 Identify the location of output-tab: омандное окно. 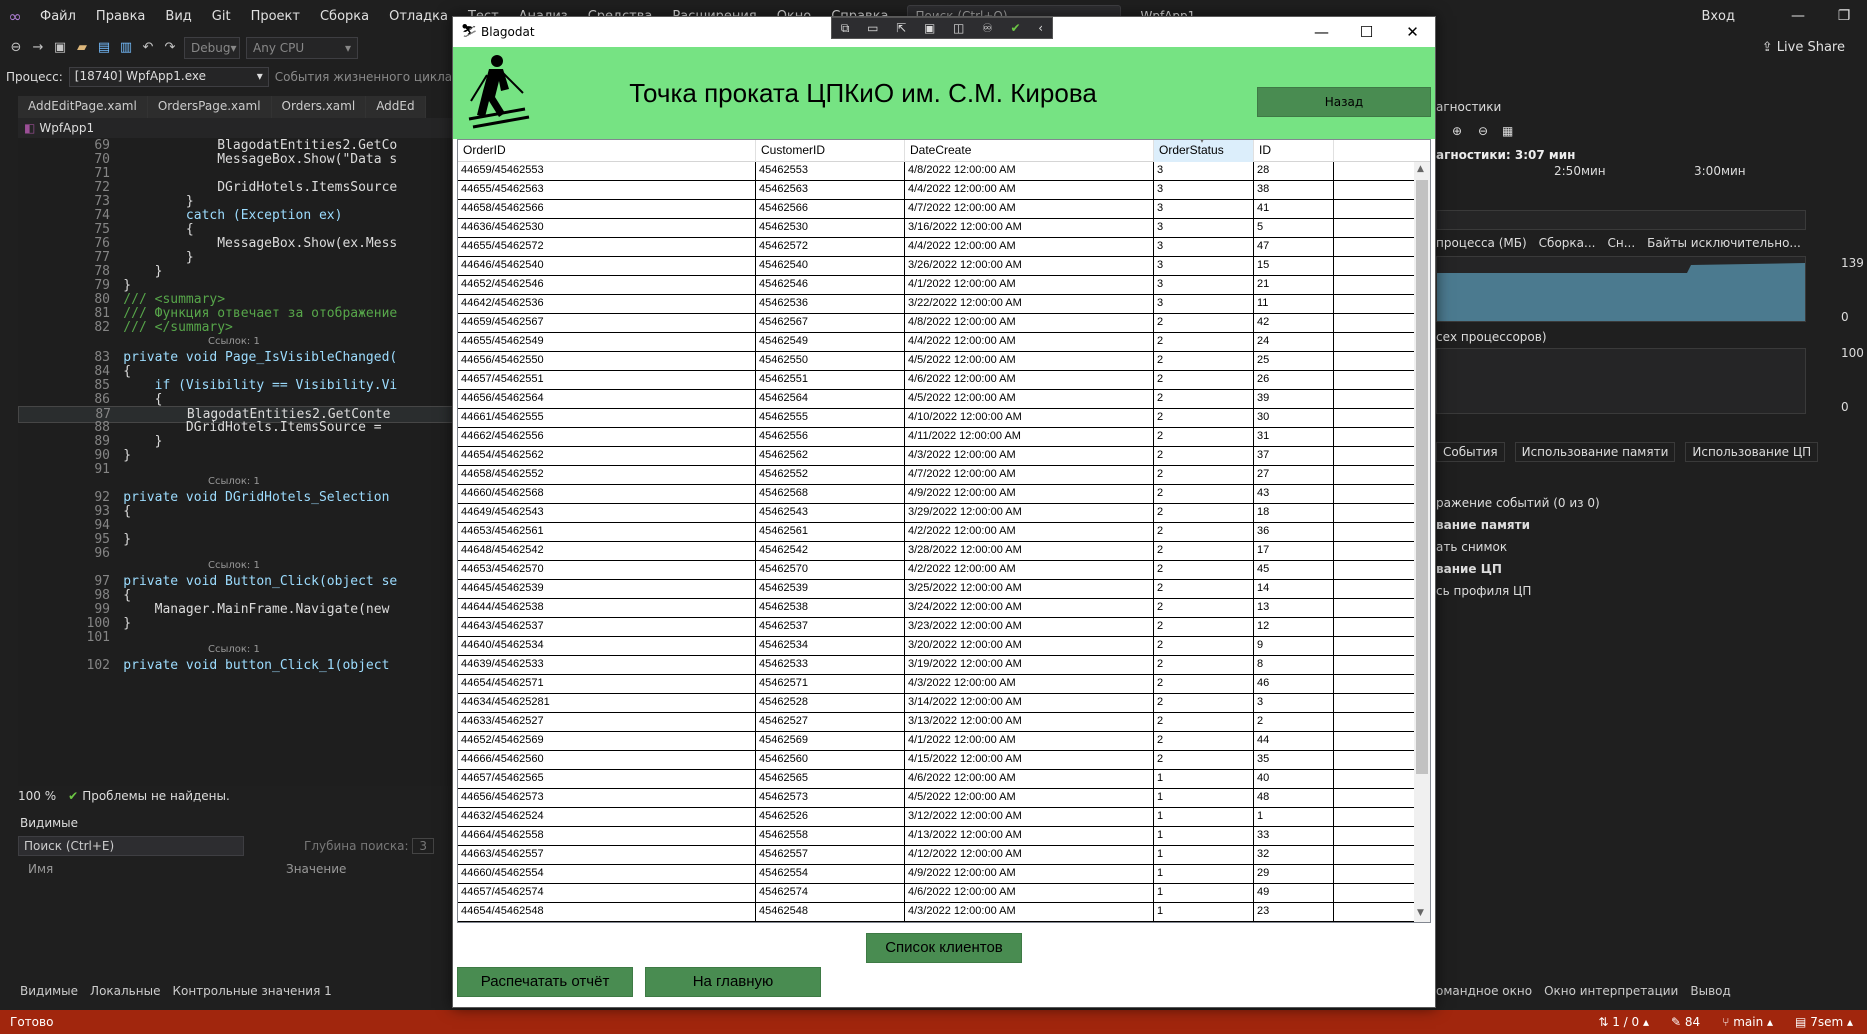
(1484, 991).